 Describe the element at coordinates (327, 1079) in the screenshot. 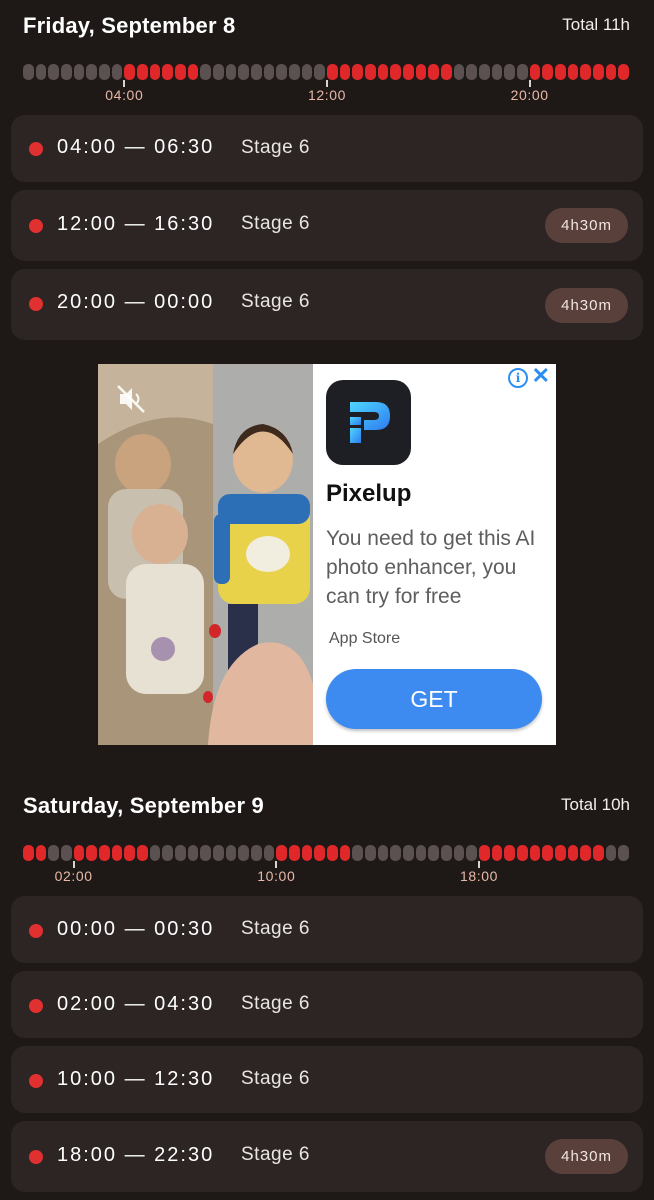

I see `outage-slot: 10:00 — 12:30 Stage 6` at that location.